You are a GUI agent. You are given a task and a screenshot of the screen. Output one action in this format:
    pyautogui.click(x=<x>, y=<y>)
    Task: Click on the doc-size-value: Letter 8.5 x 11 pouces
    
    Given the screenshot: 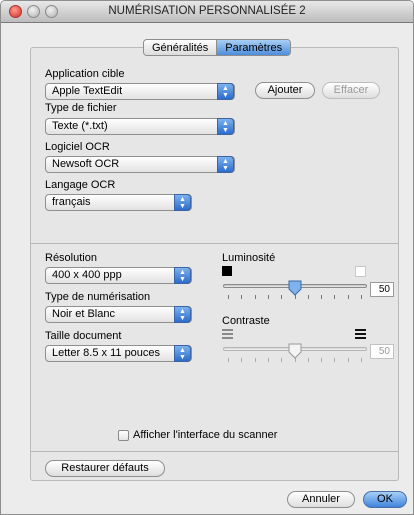 What is the action you would take?
    pyautogui.click(x=106, y=353)
    